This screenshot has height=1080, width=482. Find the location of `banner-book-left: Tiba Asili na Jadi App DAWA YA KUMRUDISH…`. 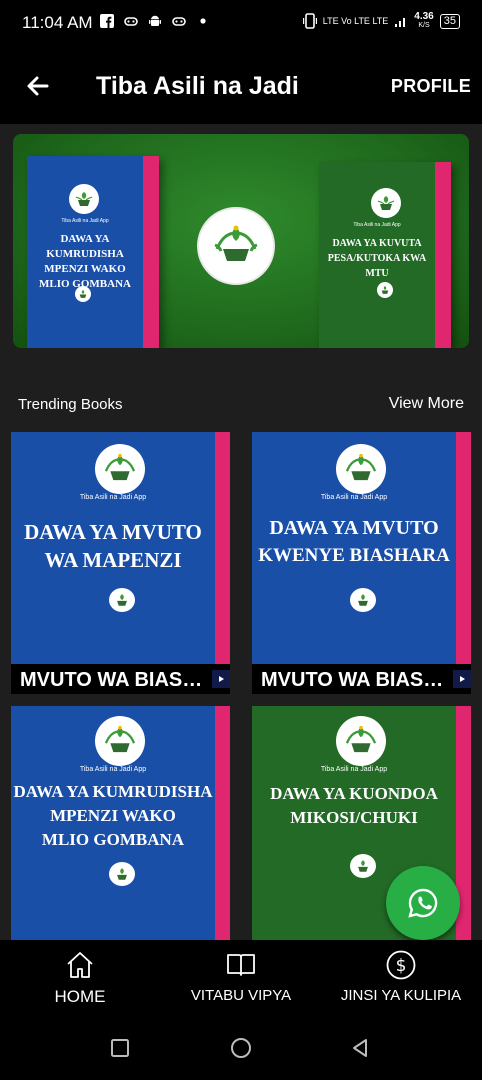

banner-book-left: Tiba Asili na Jadi App DAWA YA KUMRUDISH… is located at coordinates (93, 252).